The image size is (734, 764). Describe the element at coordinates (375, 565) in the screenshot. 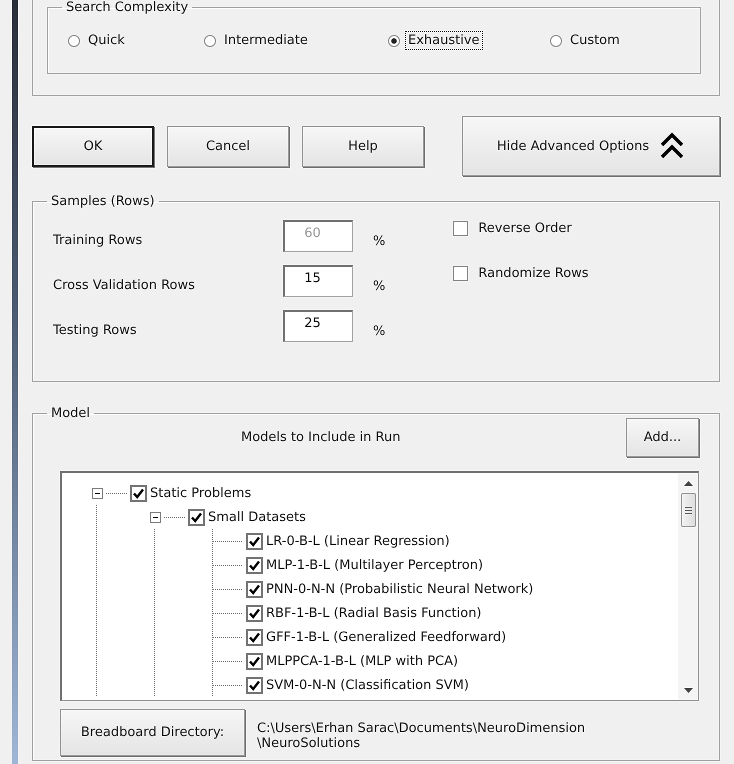

I see `tree-item: MLP-1-B-L (Multilayer Perceptron)` at that location.